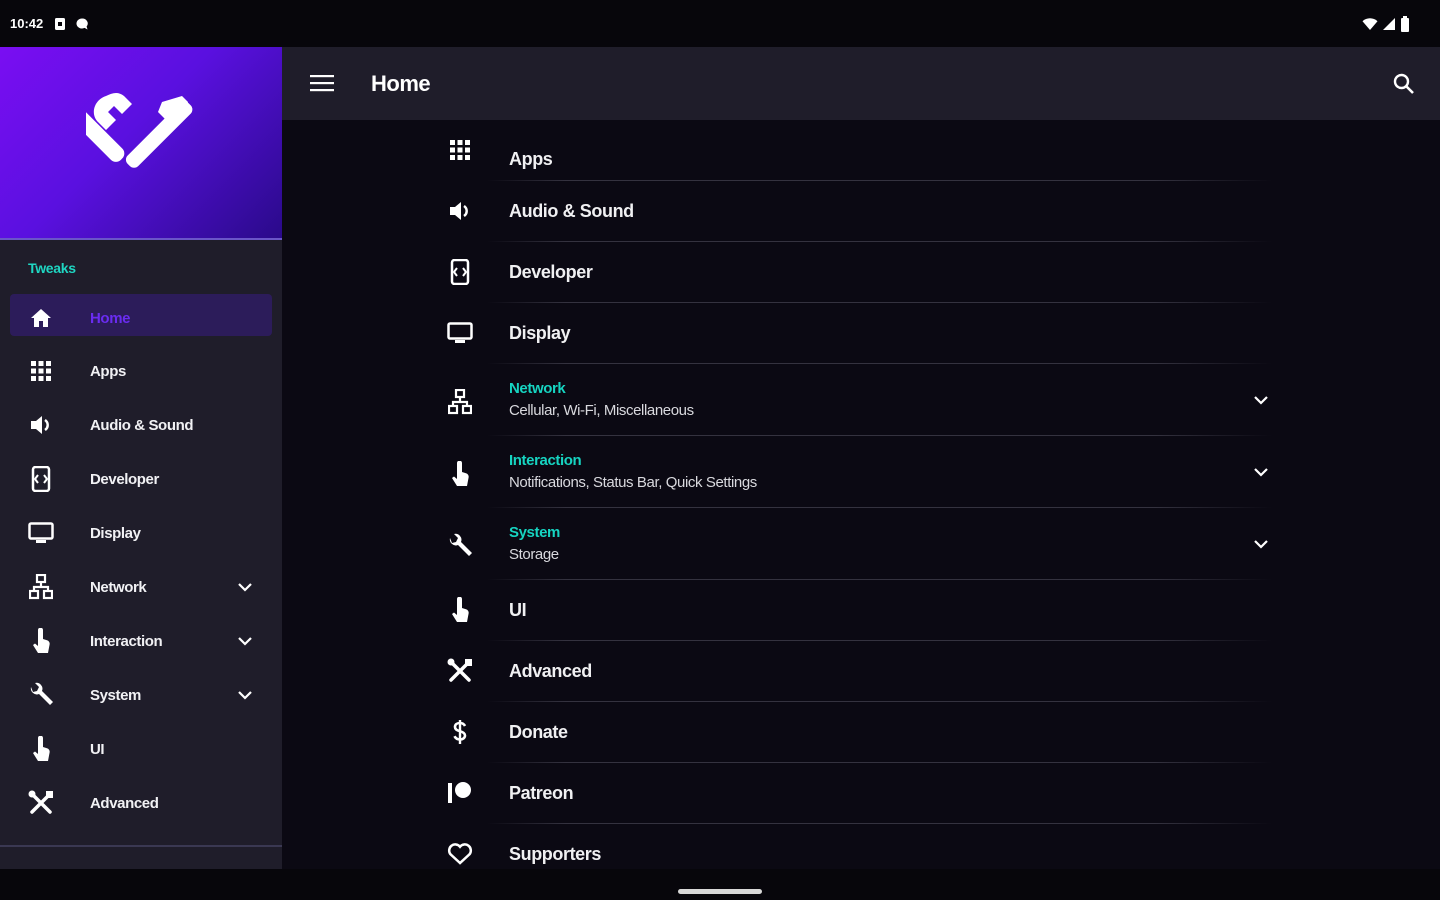 The image size is (1440, 900). I want to click on list-item-system: System Storage, so click(857, 544).